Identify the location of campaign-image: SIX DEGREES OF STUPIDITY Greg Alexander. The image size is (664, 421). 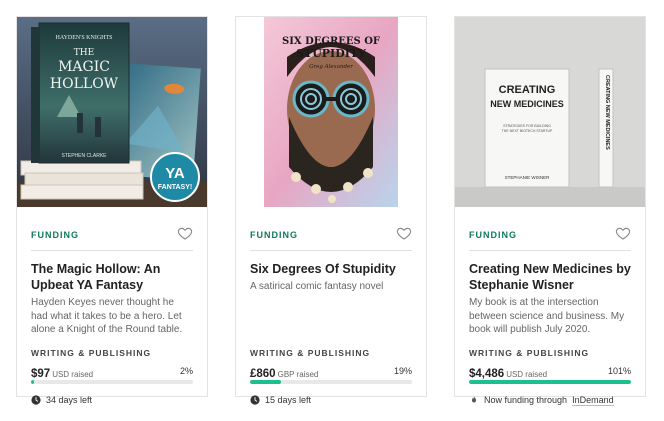
(331, 112).